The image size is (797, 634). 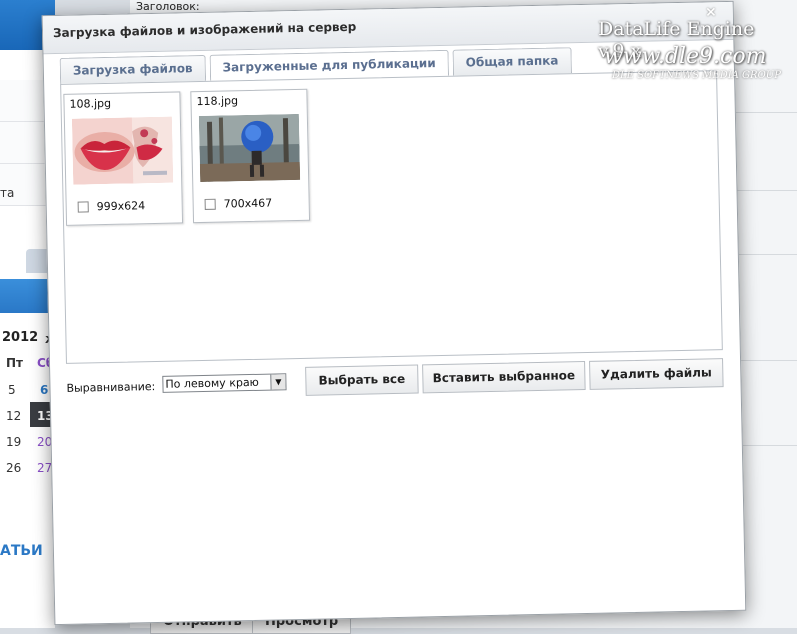 What do you see at coordinates (13, 468) in the screenshot?
I see `calendar-day: 26` at bounding box center [13, 468].